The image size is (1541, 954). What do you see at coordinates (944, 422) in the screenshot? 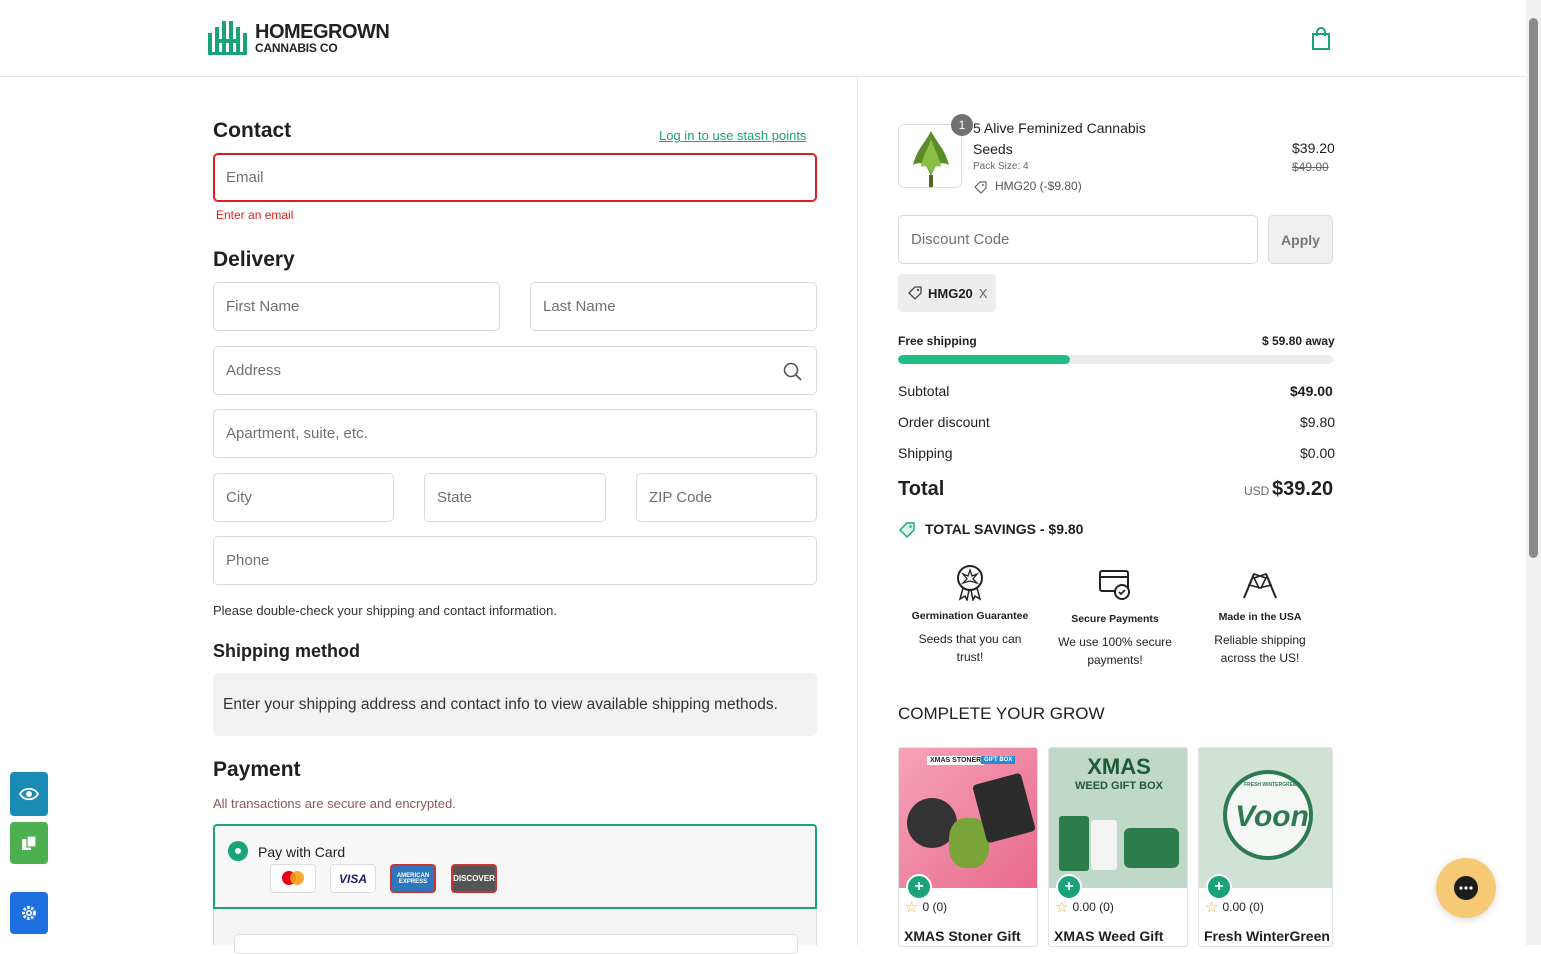
I see `order-discount-label: Order discount` at bounding box center [944, 422].